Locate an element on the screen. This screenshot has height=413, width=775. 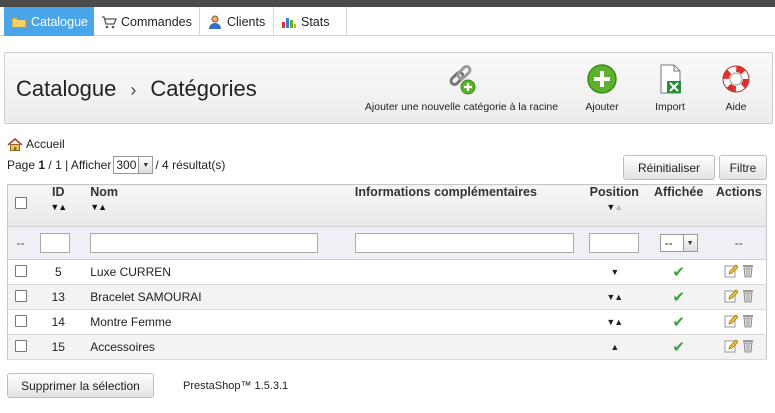
row-id: 14 is located at coordinates (58, 322).